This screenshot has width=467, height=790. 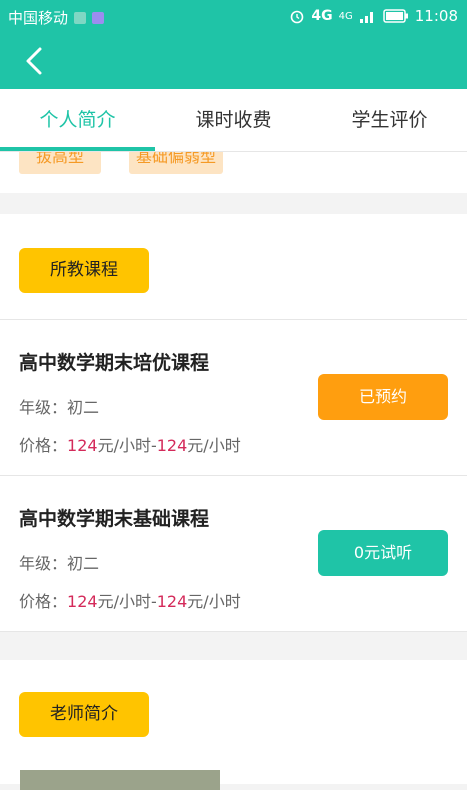 I want to click on battery-icon, so click(x=395, y=16).